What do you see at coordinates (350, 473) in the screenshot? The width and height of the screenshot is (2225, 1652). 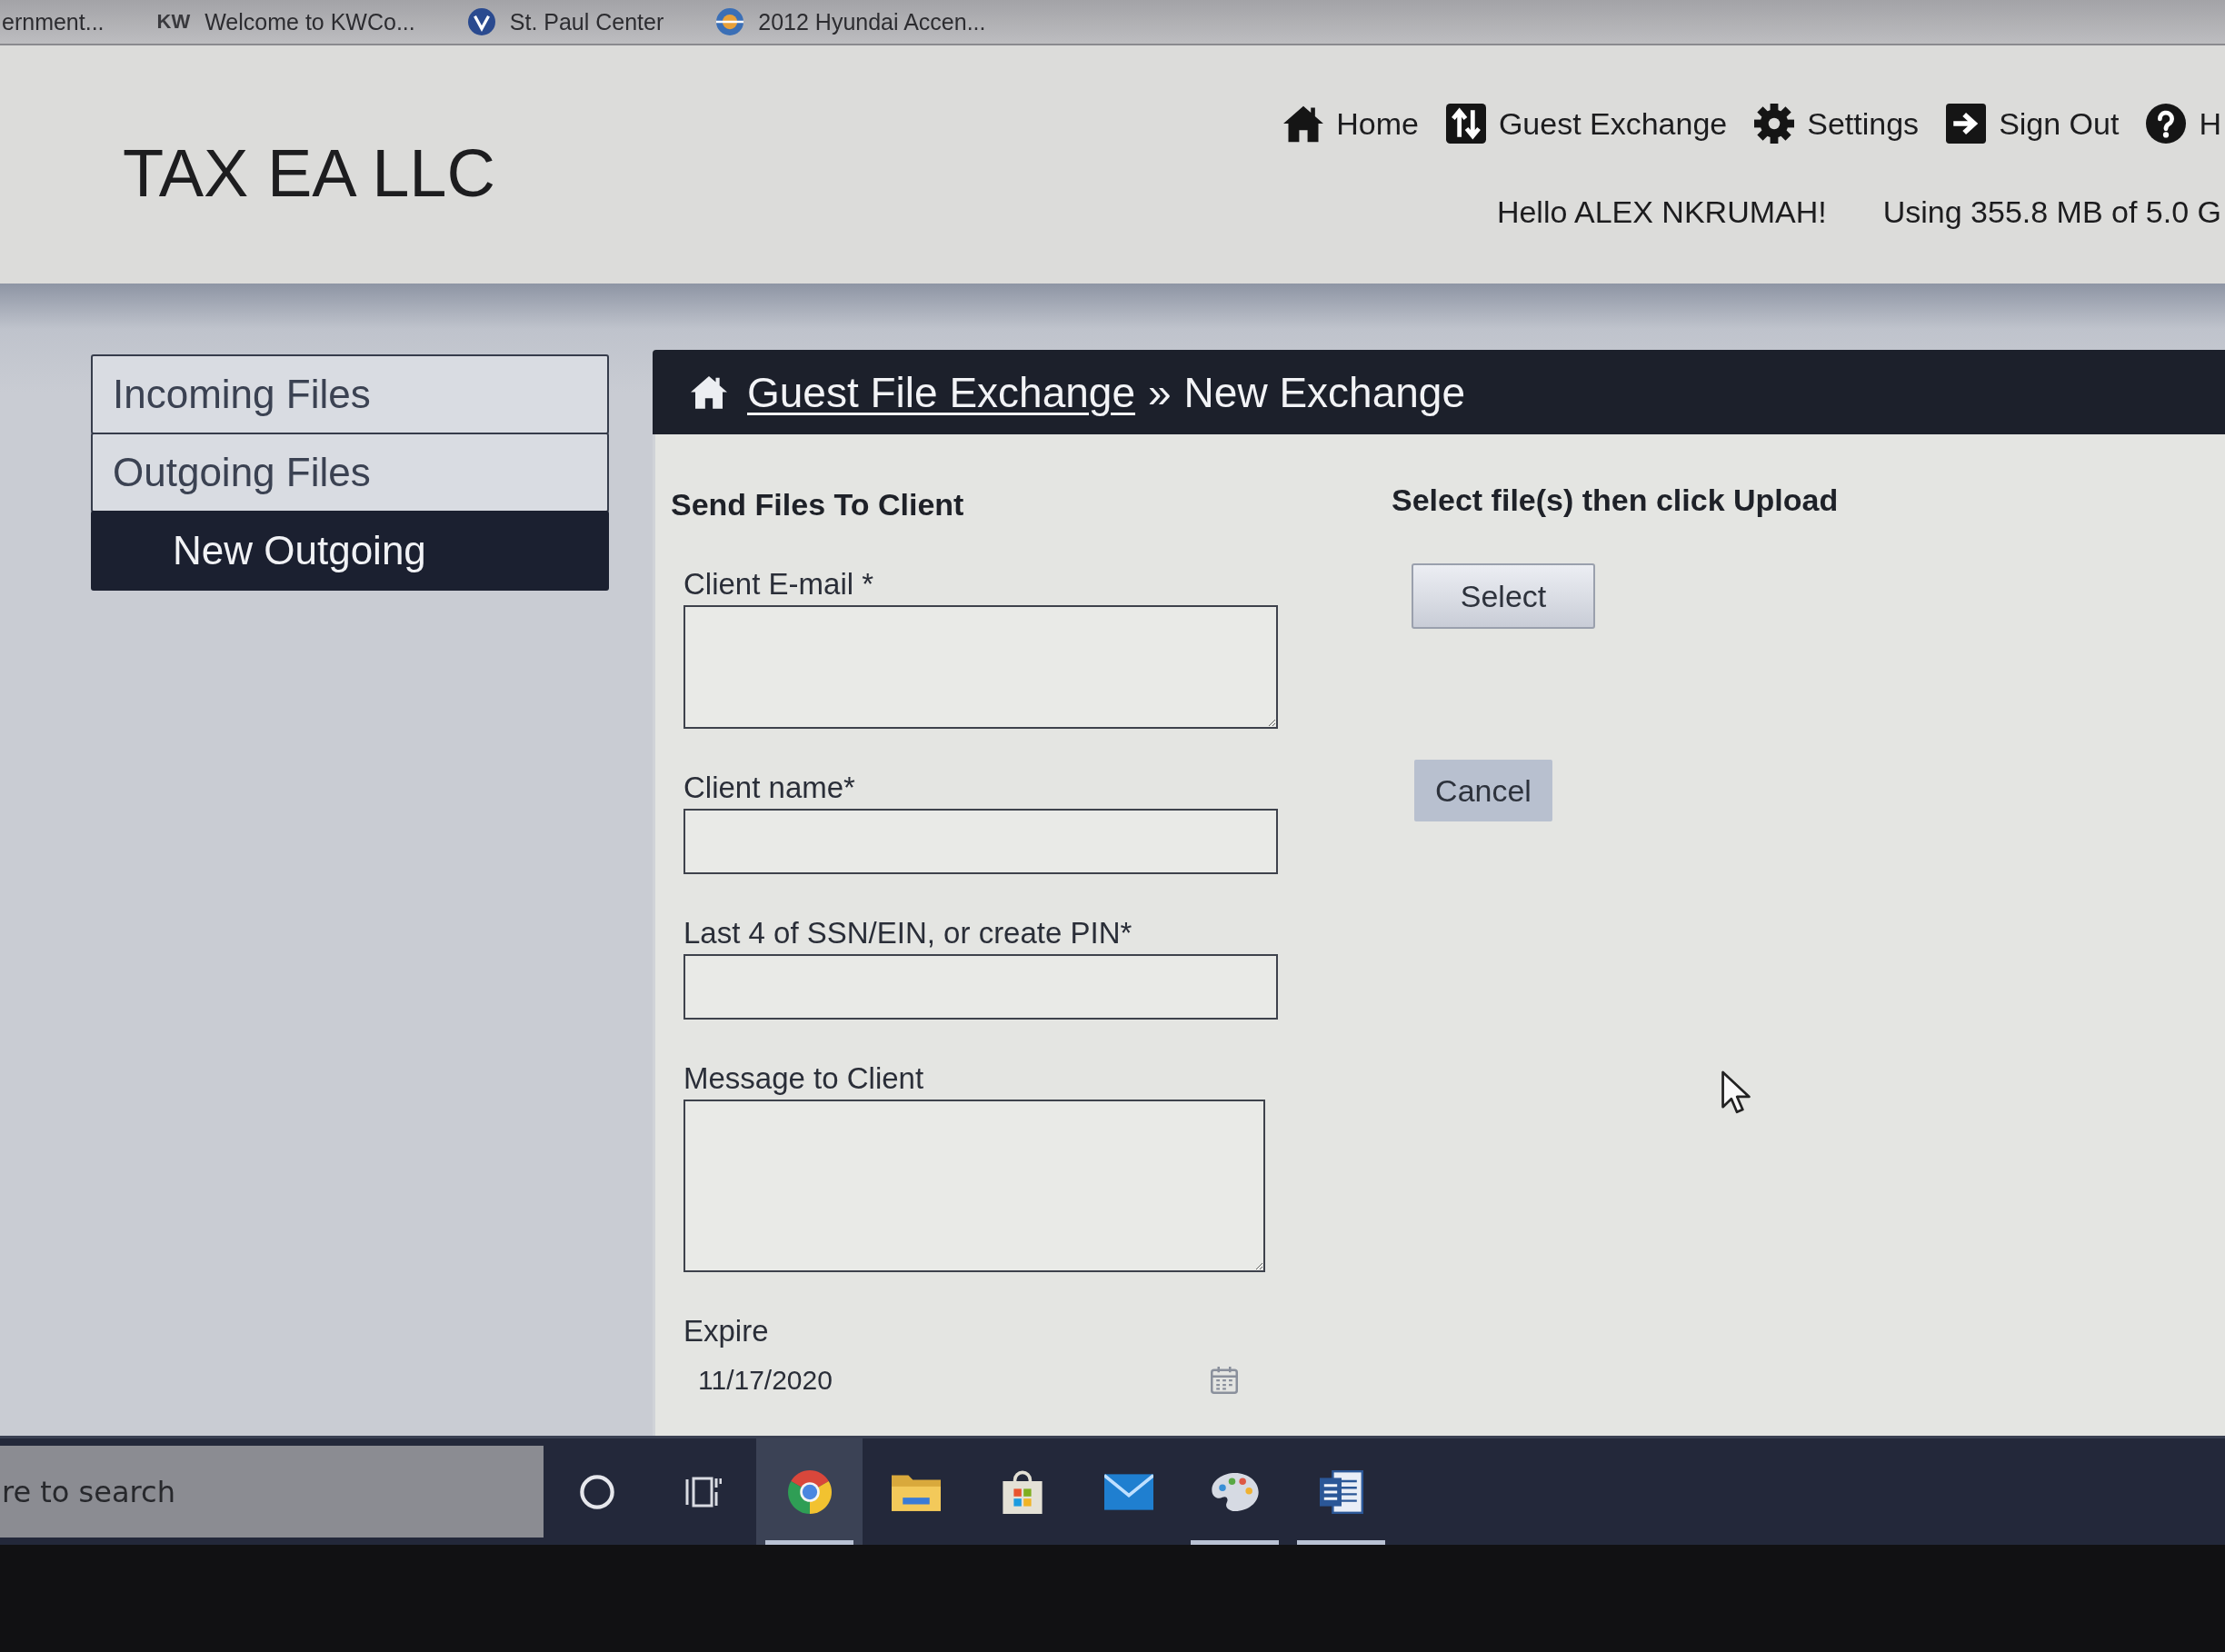 I see `sidebar-item: Outgoing Files` at bounding box center [350, 473].